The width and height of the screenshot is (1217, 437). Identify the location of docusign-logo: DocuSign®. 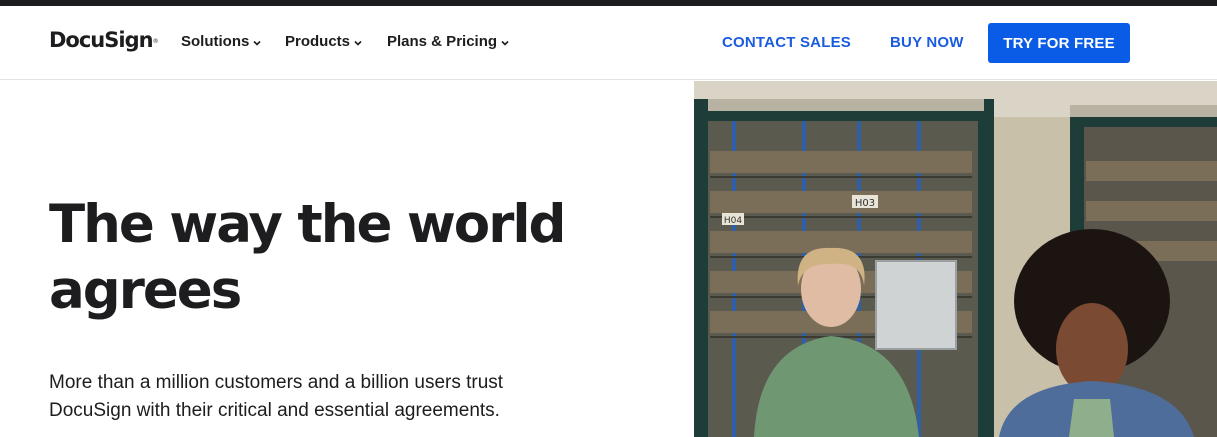
(104, 40).